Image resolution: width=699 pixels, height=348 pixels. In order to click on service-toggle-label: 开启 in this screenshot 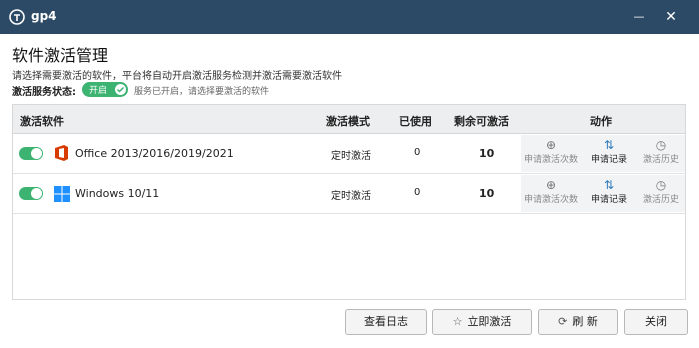, I will do `click(98, 91)`.